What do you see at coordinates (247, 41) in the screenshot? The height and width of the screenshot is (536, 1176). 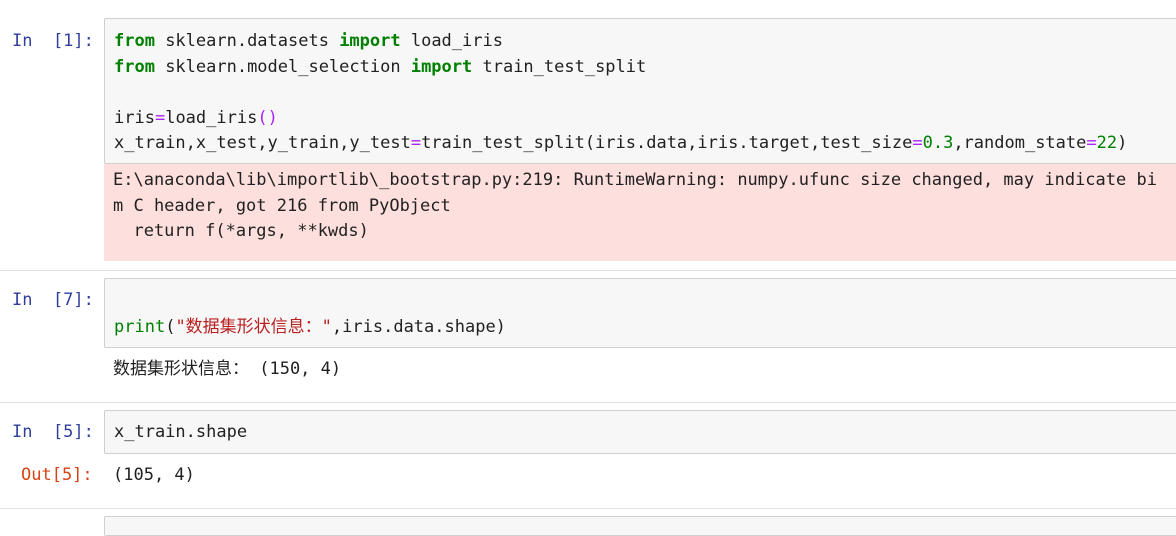 I see `code-token: sklearn.datasets` at bounding box center [247, 41].